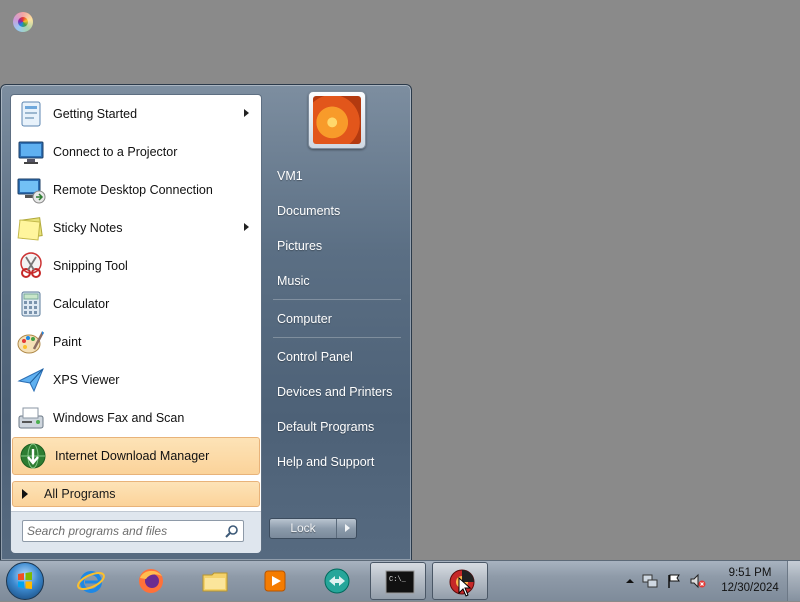  What do you see at coordinates (309, 211) in the screenshot?
I see `menu-item-label: Documents` at bounding box center [309, 211].